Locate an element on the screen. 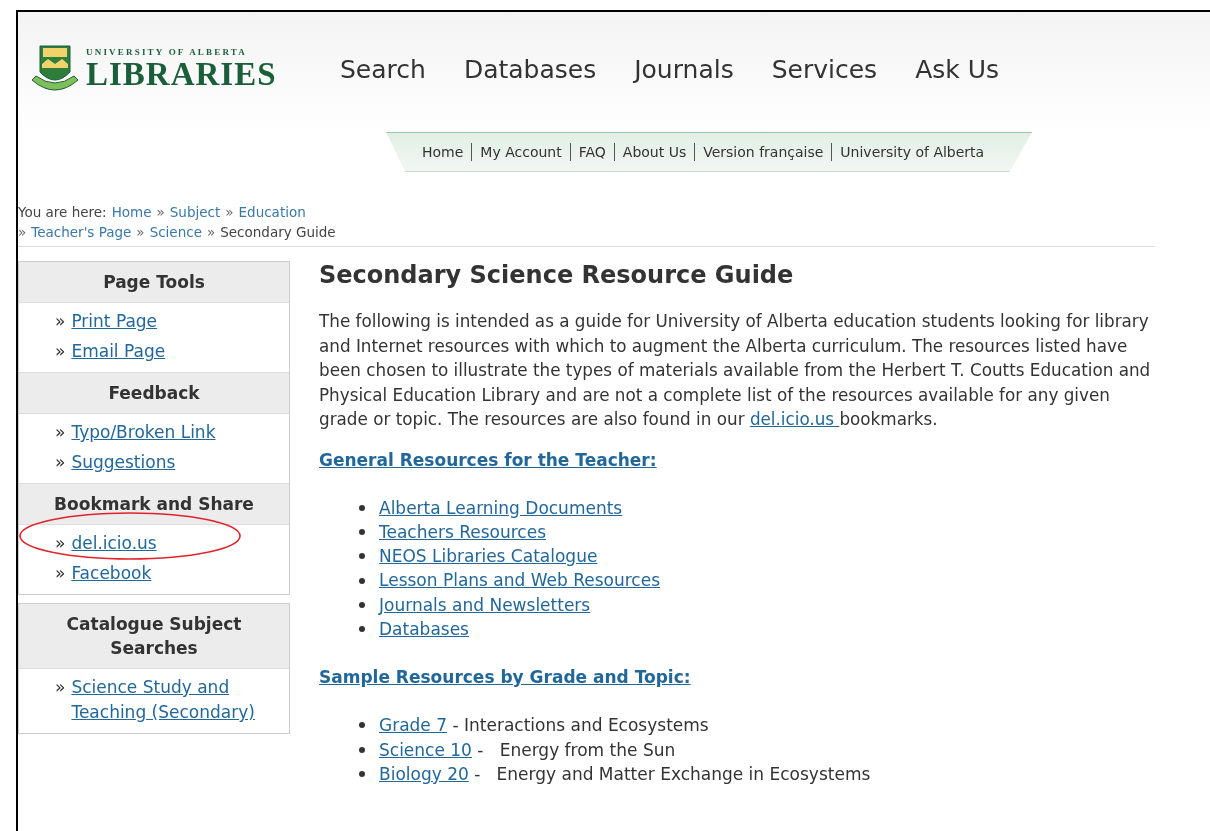  breadcrumb-link: Science is located at coordinates (175, 232).